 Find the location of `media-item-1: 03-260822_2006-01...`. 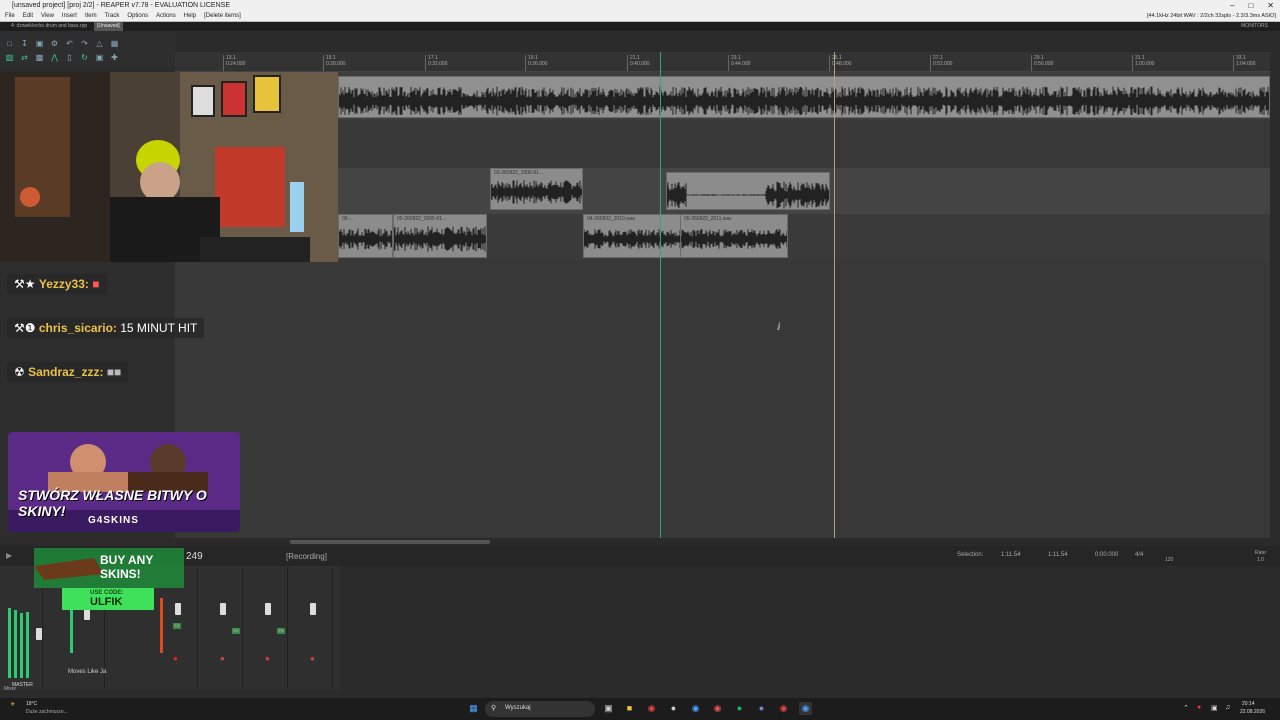

media-item-1: 03-260822_2006-01... is located at coordinates (536, 189).